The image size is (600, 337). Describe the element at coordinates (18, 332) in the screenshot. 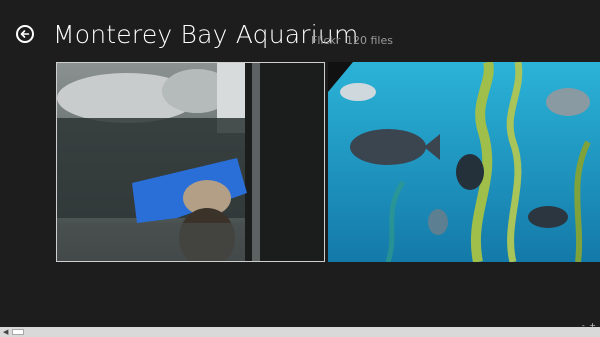

I see `scroll-thumb` at that location.